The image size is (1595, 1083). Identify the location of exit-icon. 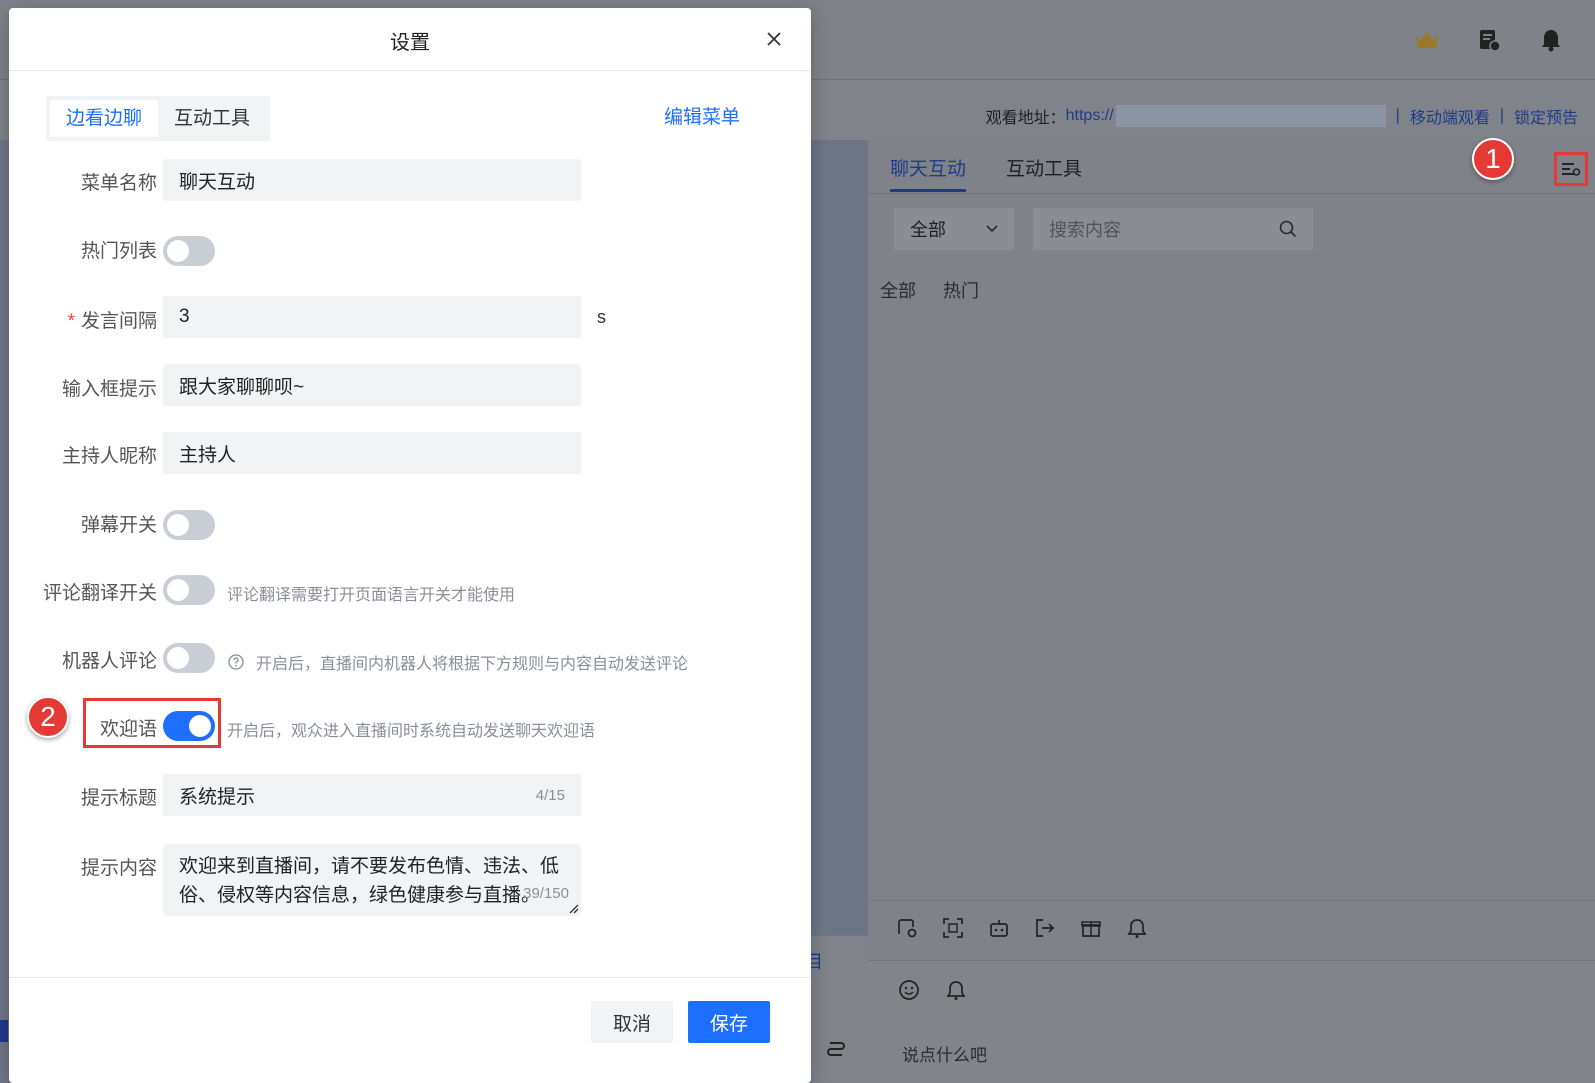
(1045, 930).